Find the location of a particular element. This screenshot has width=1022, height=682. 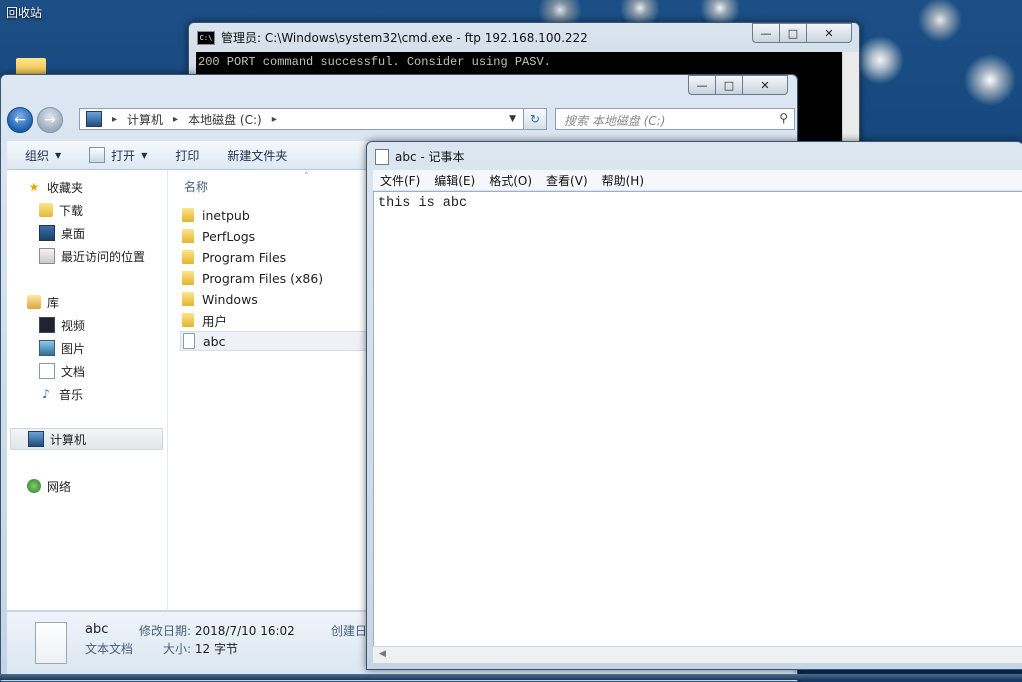

nav-item-pictures: 图片 is located at coordinates (62, 348).